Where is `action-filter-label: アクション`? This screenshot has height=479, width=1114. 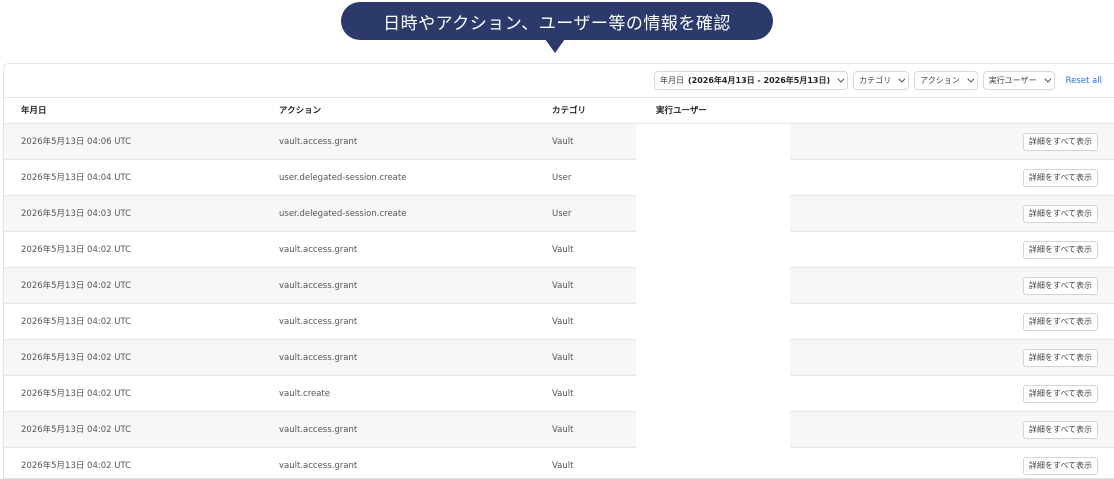
action-filter-label: アクション is located at coordinates (940, 80).